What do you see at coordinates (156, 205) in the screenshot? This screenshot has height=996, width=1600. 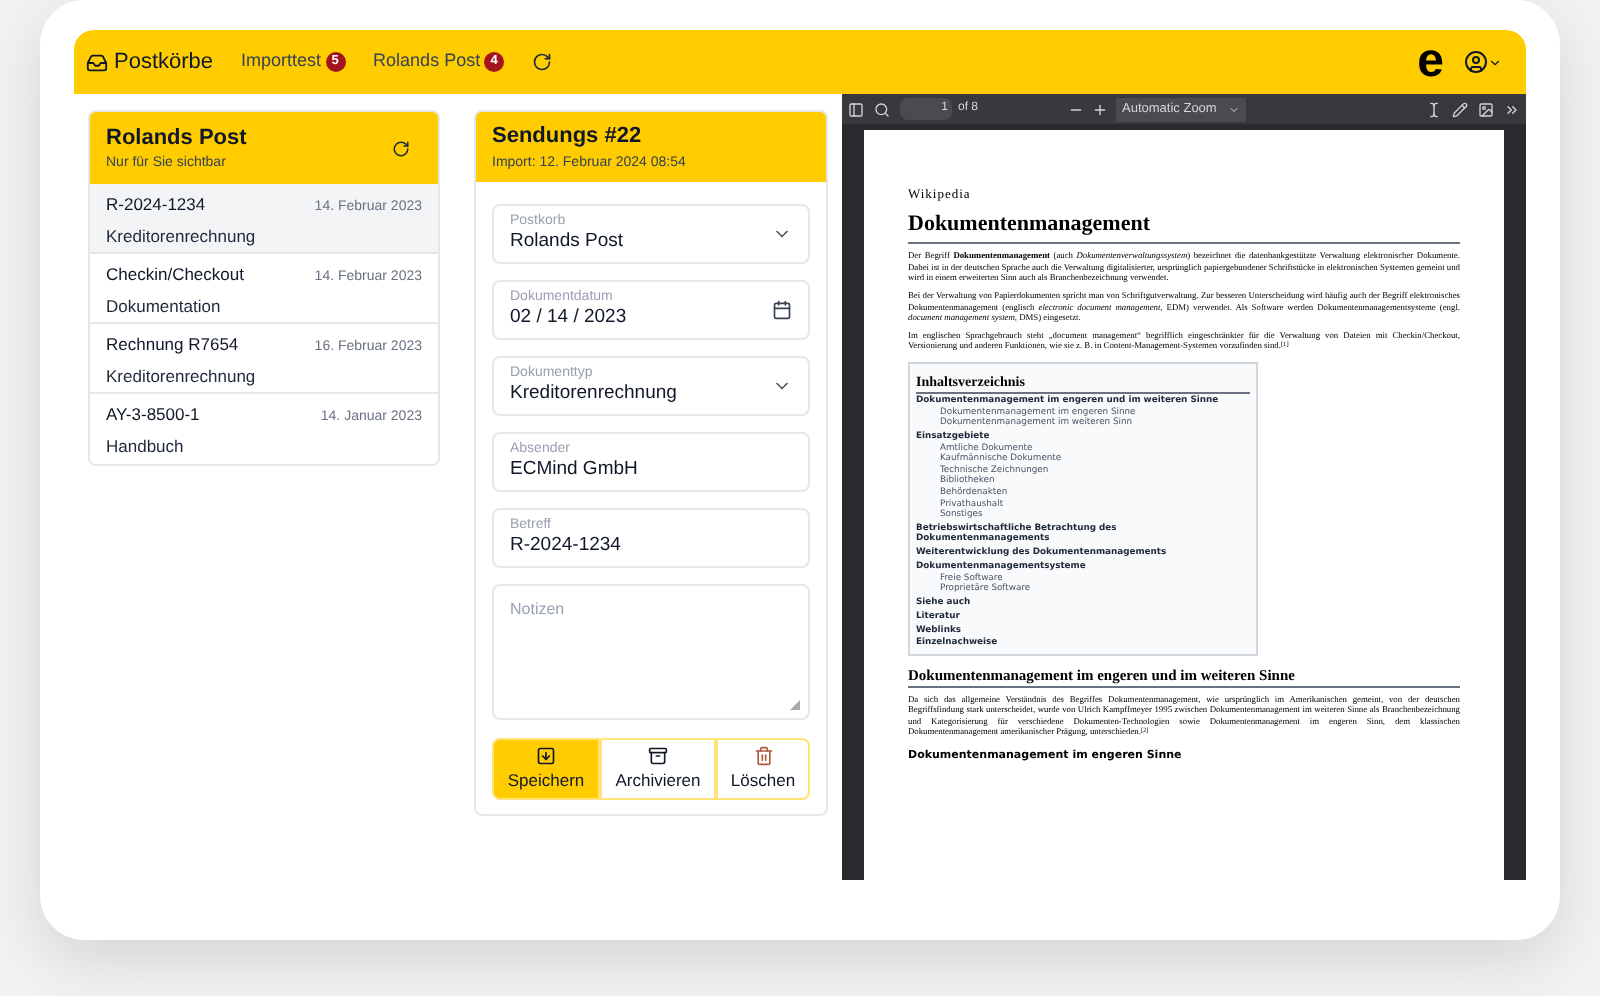 I see `document-number: R-2024-1234` at bounding box center [156, 205].